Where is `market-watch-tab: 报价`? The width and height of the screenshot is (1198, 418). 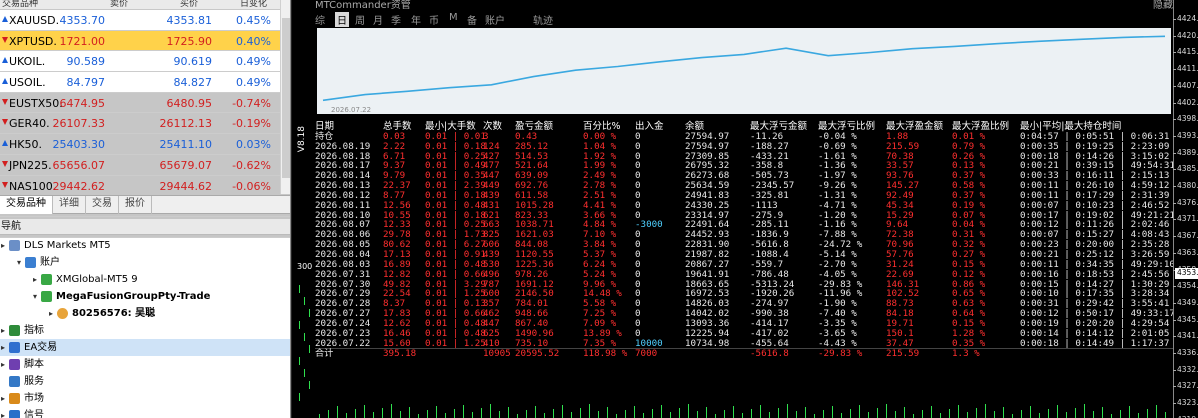 market-watch-tab: 报价 is located at coordinates (135, 205).